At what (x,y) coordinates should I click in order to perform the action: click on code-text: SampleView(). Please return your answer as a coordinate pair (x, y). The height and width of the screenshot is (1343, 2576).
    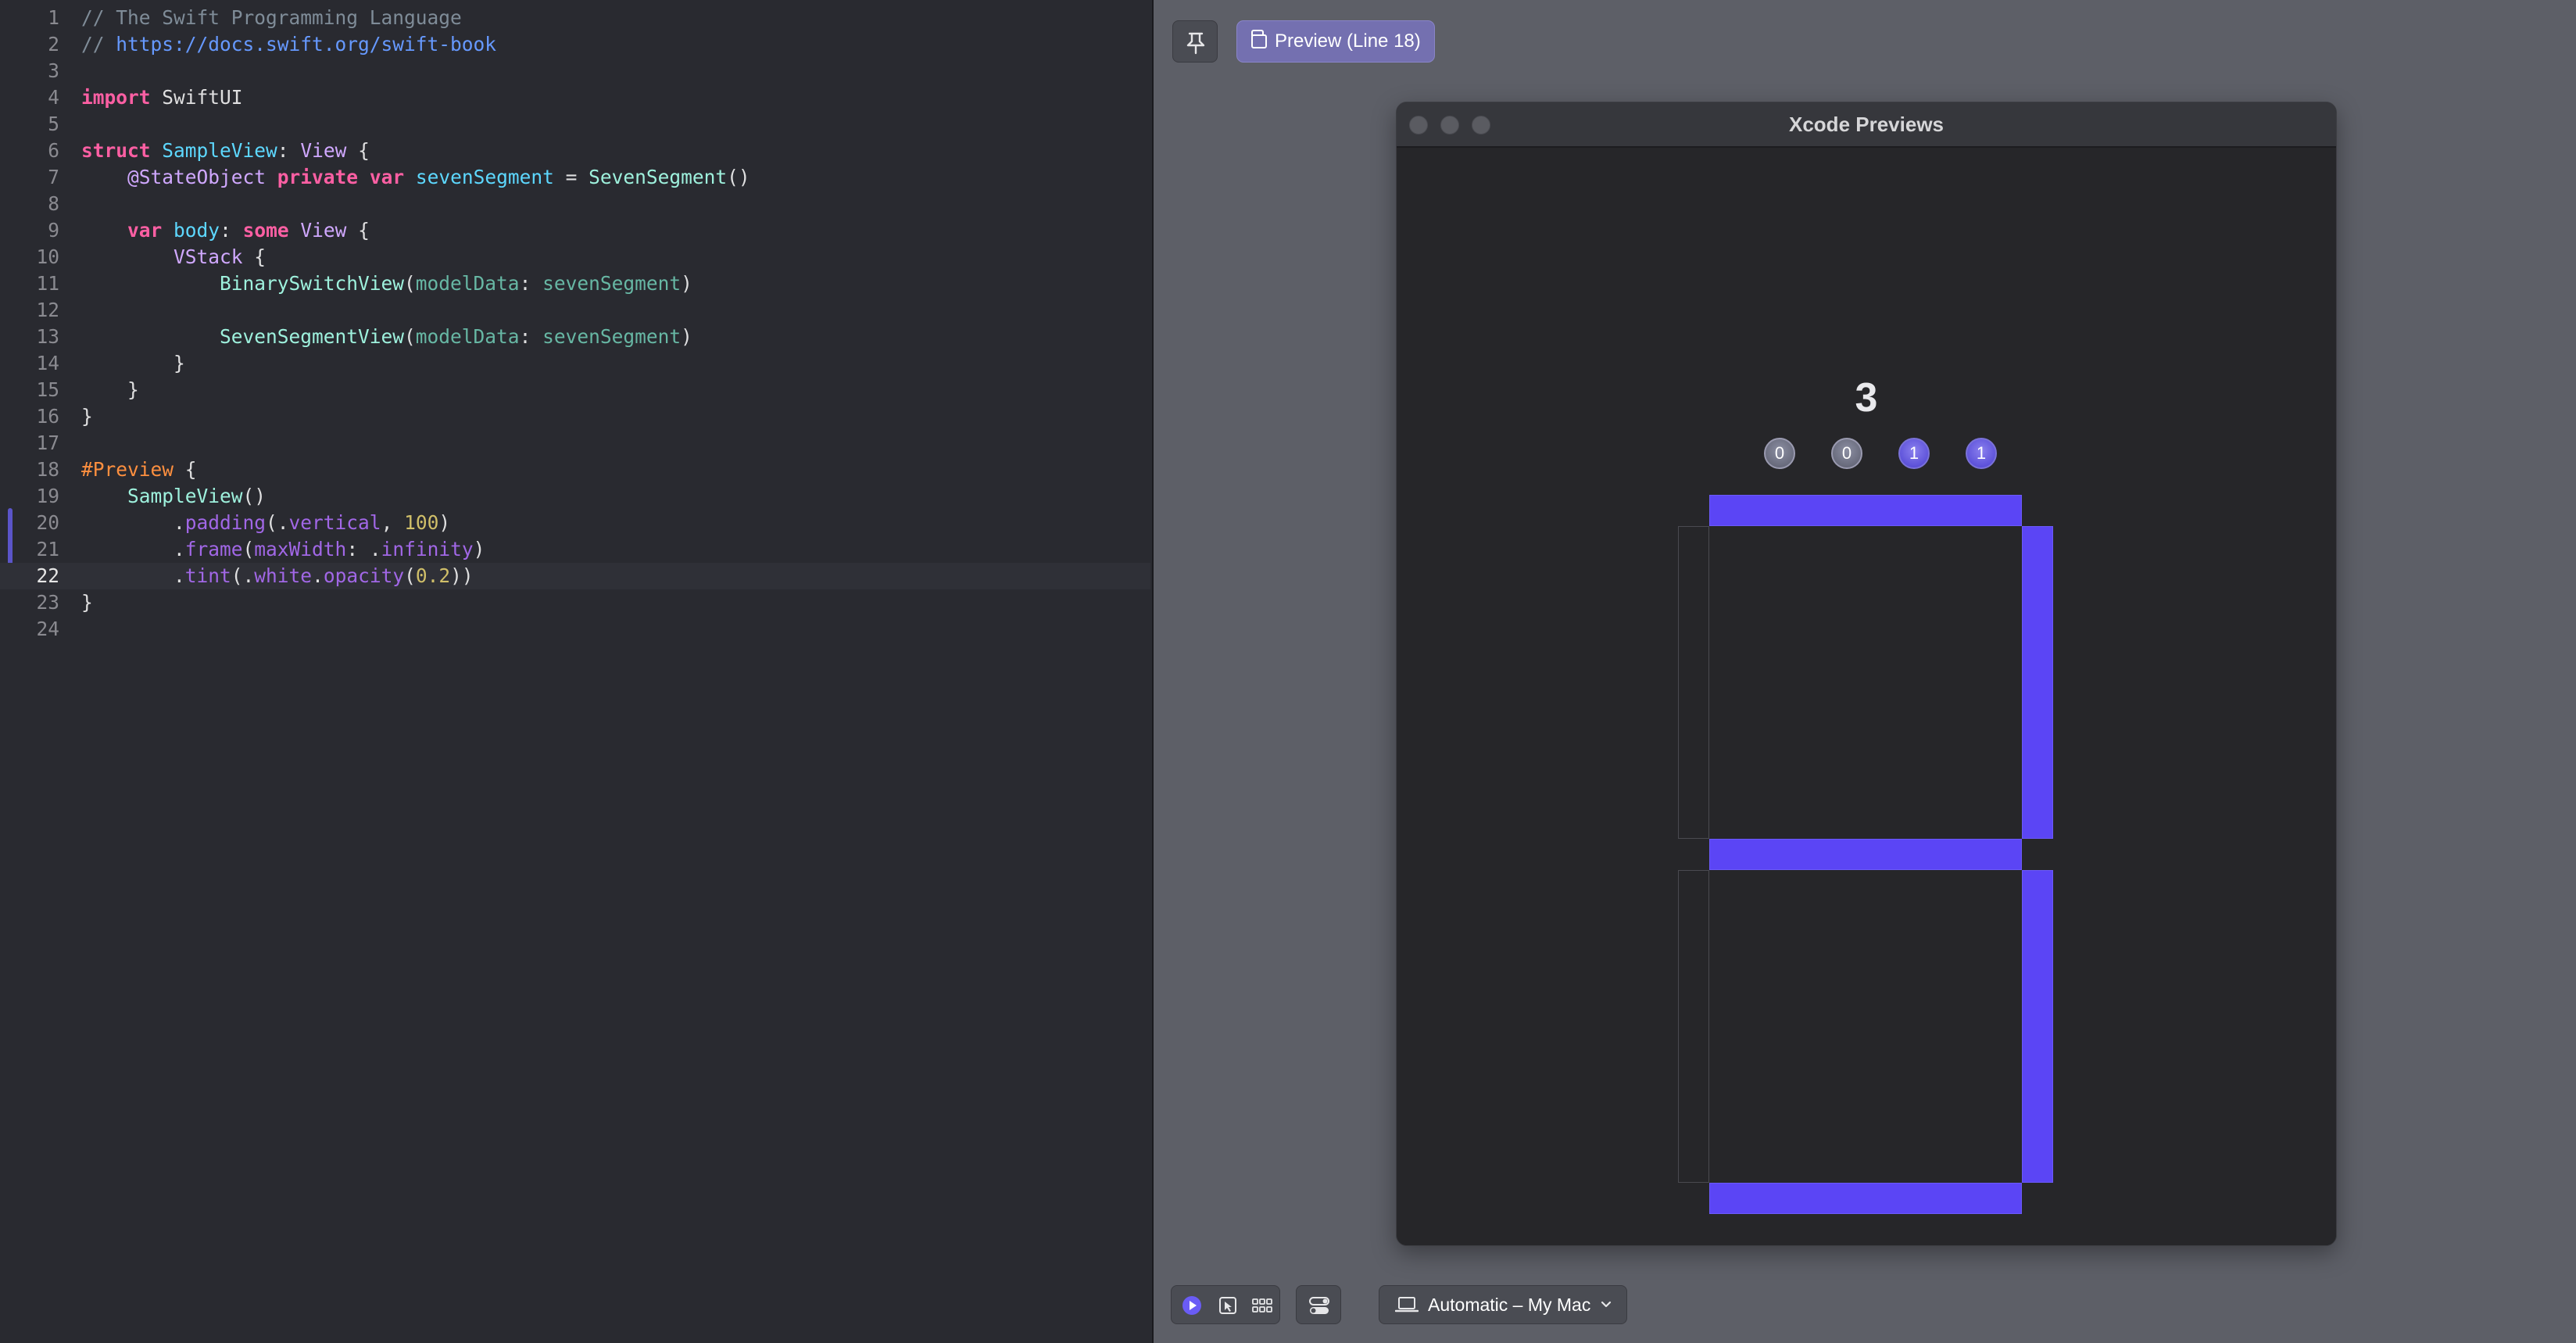
    Looking at the image, I should click on (173, 496).